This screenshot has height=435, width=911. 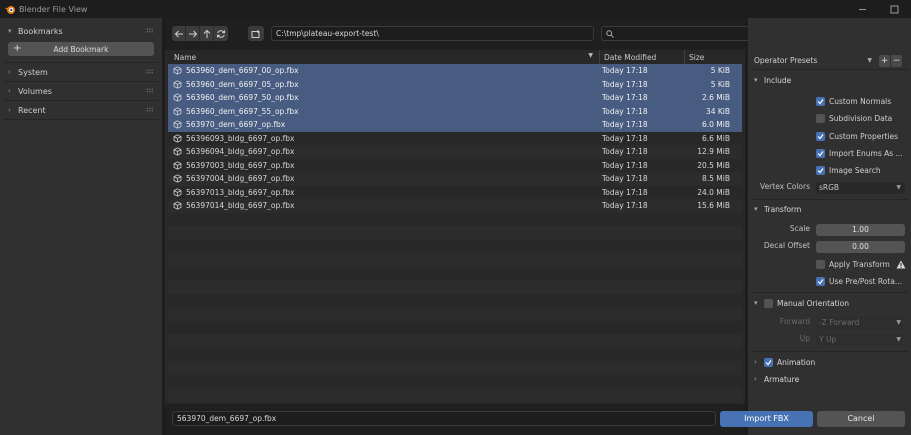 What do you see at coordinates (839, 322) in the screenshot?
I see `forward-value: -Z Forward` at bounding box center [839, 322].